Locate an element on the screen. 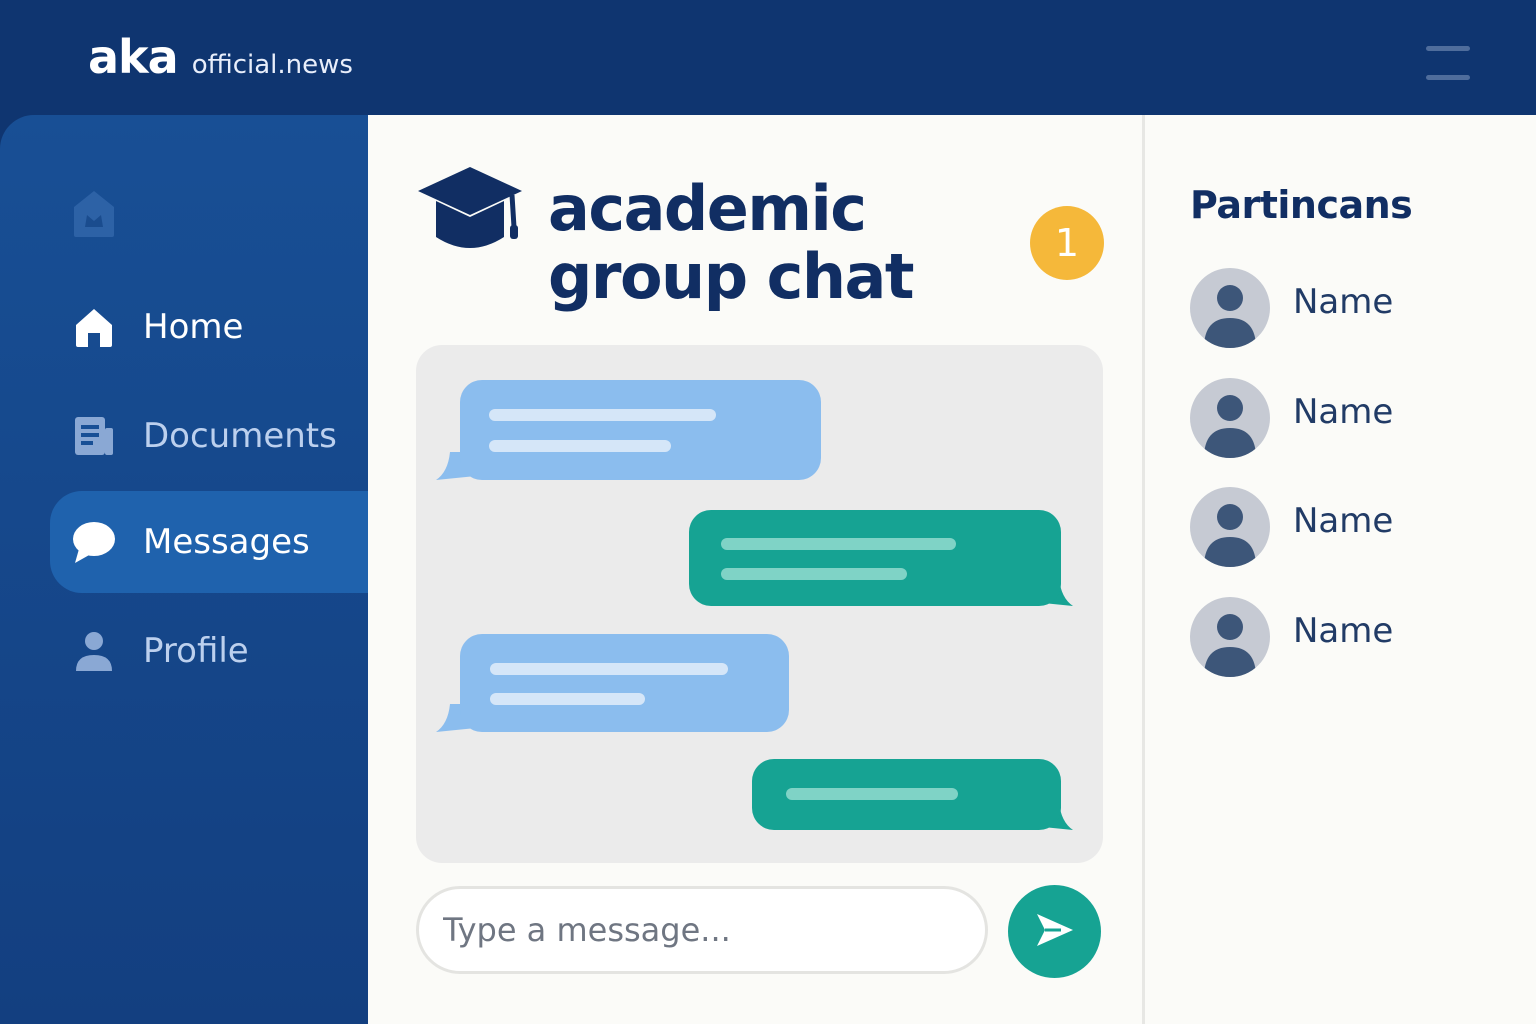 The image size is (1536, 1024). message-input-container is located at coordinates (702, 930).